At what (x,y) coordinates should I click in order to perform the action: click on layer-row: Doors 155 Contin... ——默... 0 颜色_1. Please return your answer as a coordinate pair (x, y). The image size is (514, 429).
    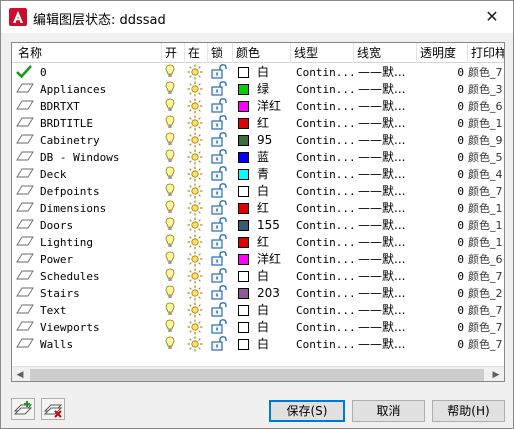
    Looking at the image, I should click on (258, 225).